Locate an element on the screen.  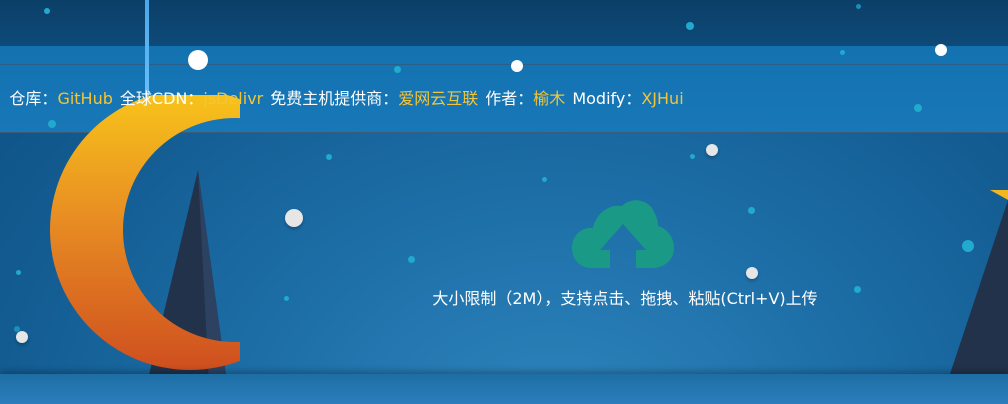
author-link: 榆木 is located at coordinates (549, 98).